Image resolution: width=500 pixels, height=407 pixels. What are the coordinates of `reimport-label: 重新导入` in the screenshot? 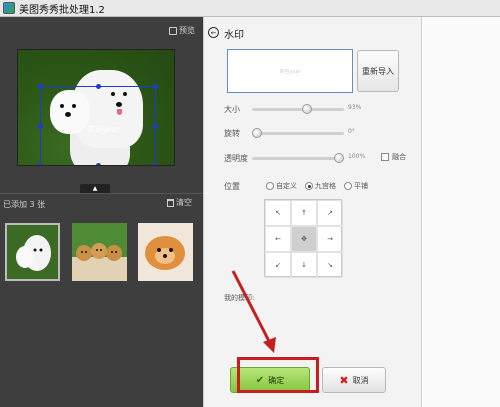 It's located at (378, 71).